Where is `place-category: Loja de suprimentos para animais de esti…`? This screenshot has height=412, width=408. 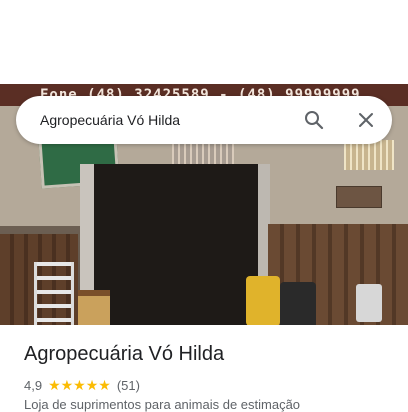 place-category: Loja de suprimentos para animais de esti… is located at coordinates (162, 404).